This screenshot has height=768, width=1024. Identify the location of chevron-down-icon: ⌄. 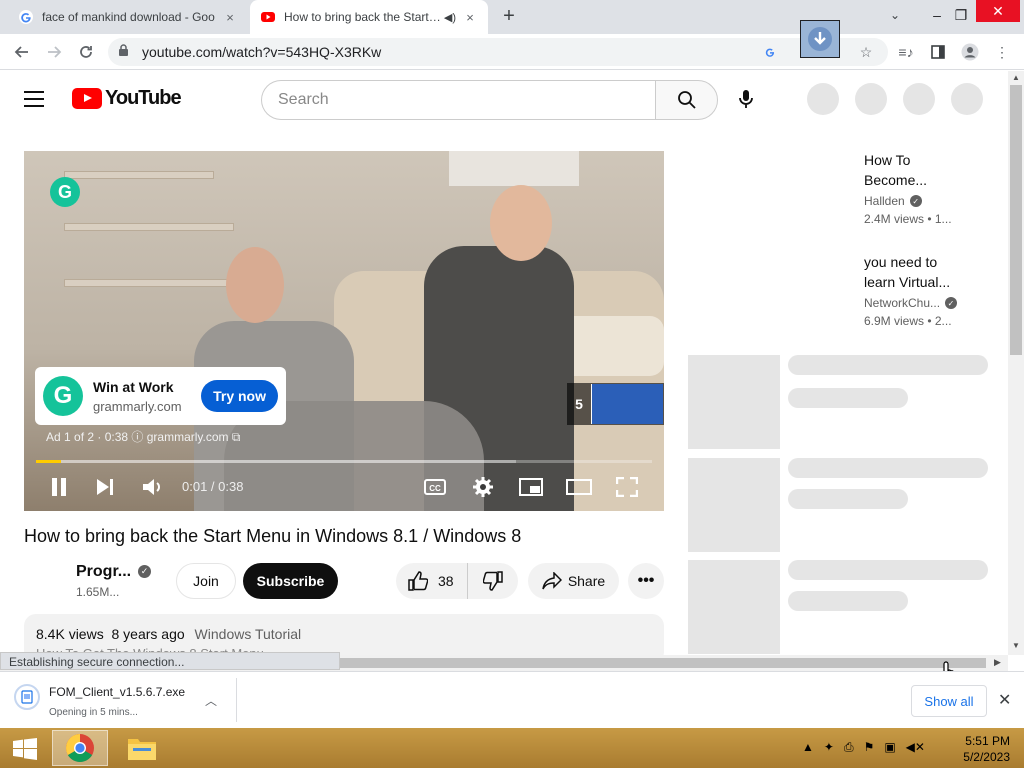
(895, 15).